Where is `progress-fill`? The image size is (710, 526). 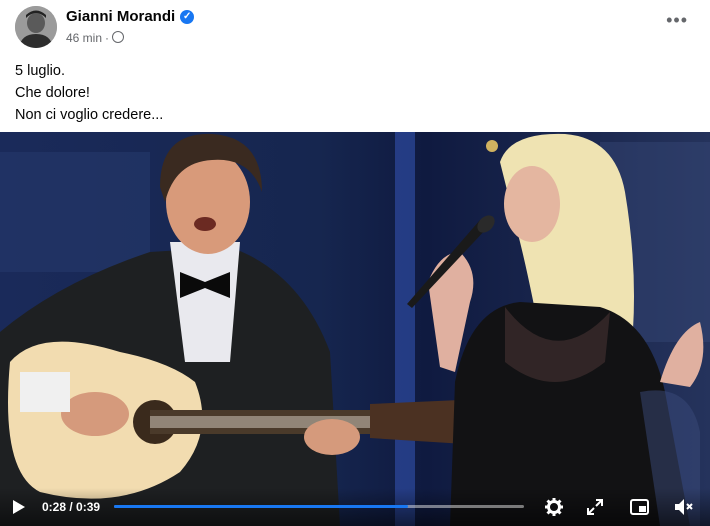
progress-fill is located at coordinates (261, 506).